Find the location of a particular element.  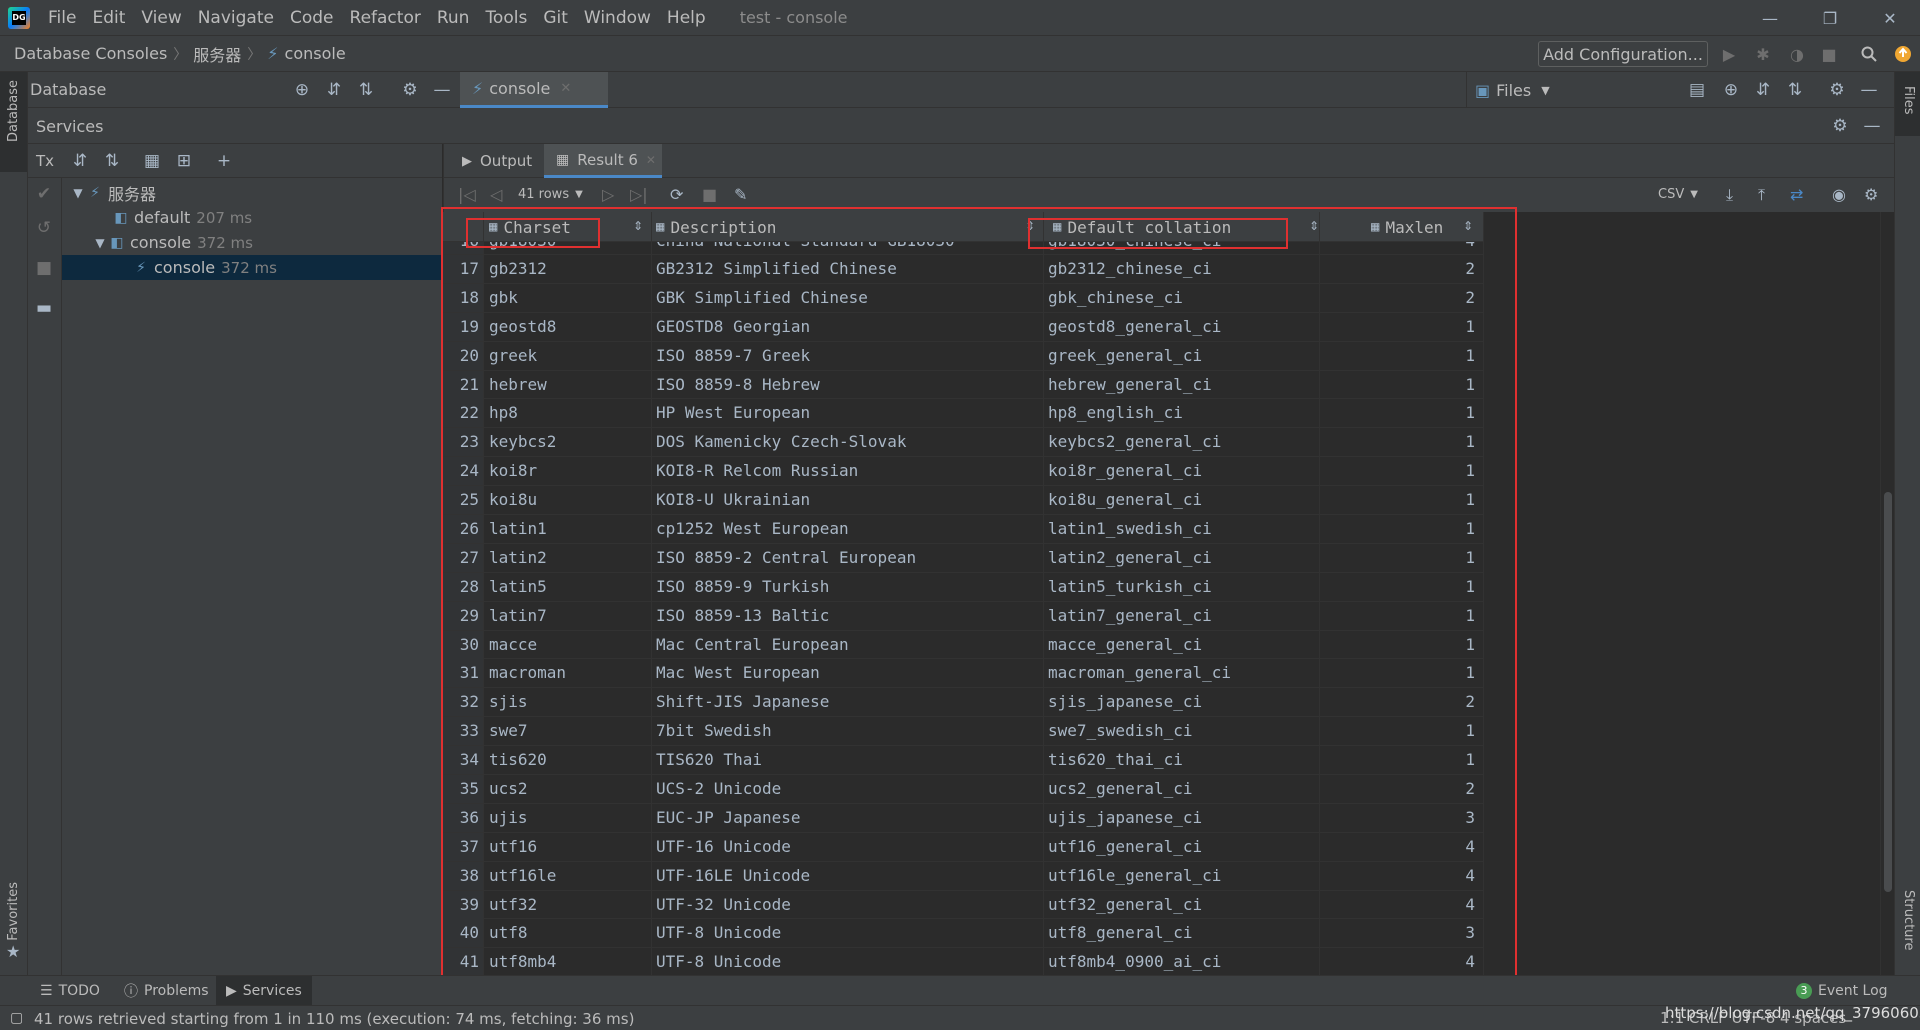

restore-button: ❐ is located at coordinates (1830, 18).